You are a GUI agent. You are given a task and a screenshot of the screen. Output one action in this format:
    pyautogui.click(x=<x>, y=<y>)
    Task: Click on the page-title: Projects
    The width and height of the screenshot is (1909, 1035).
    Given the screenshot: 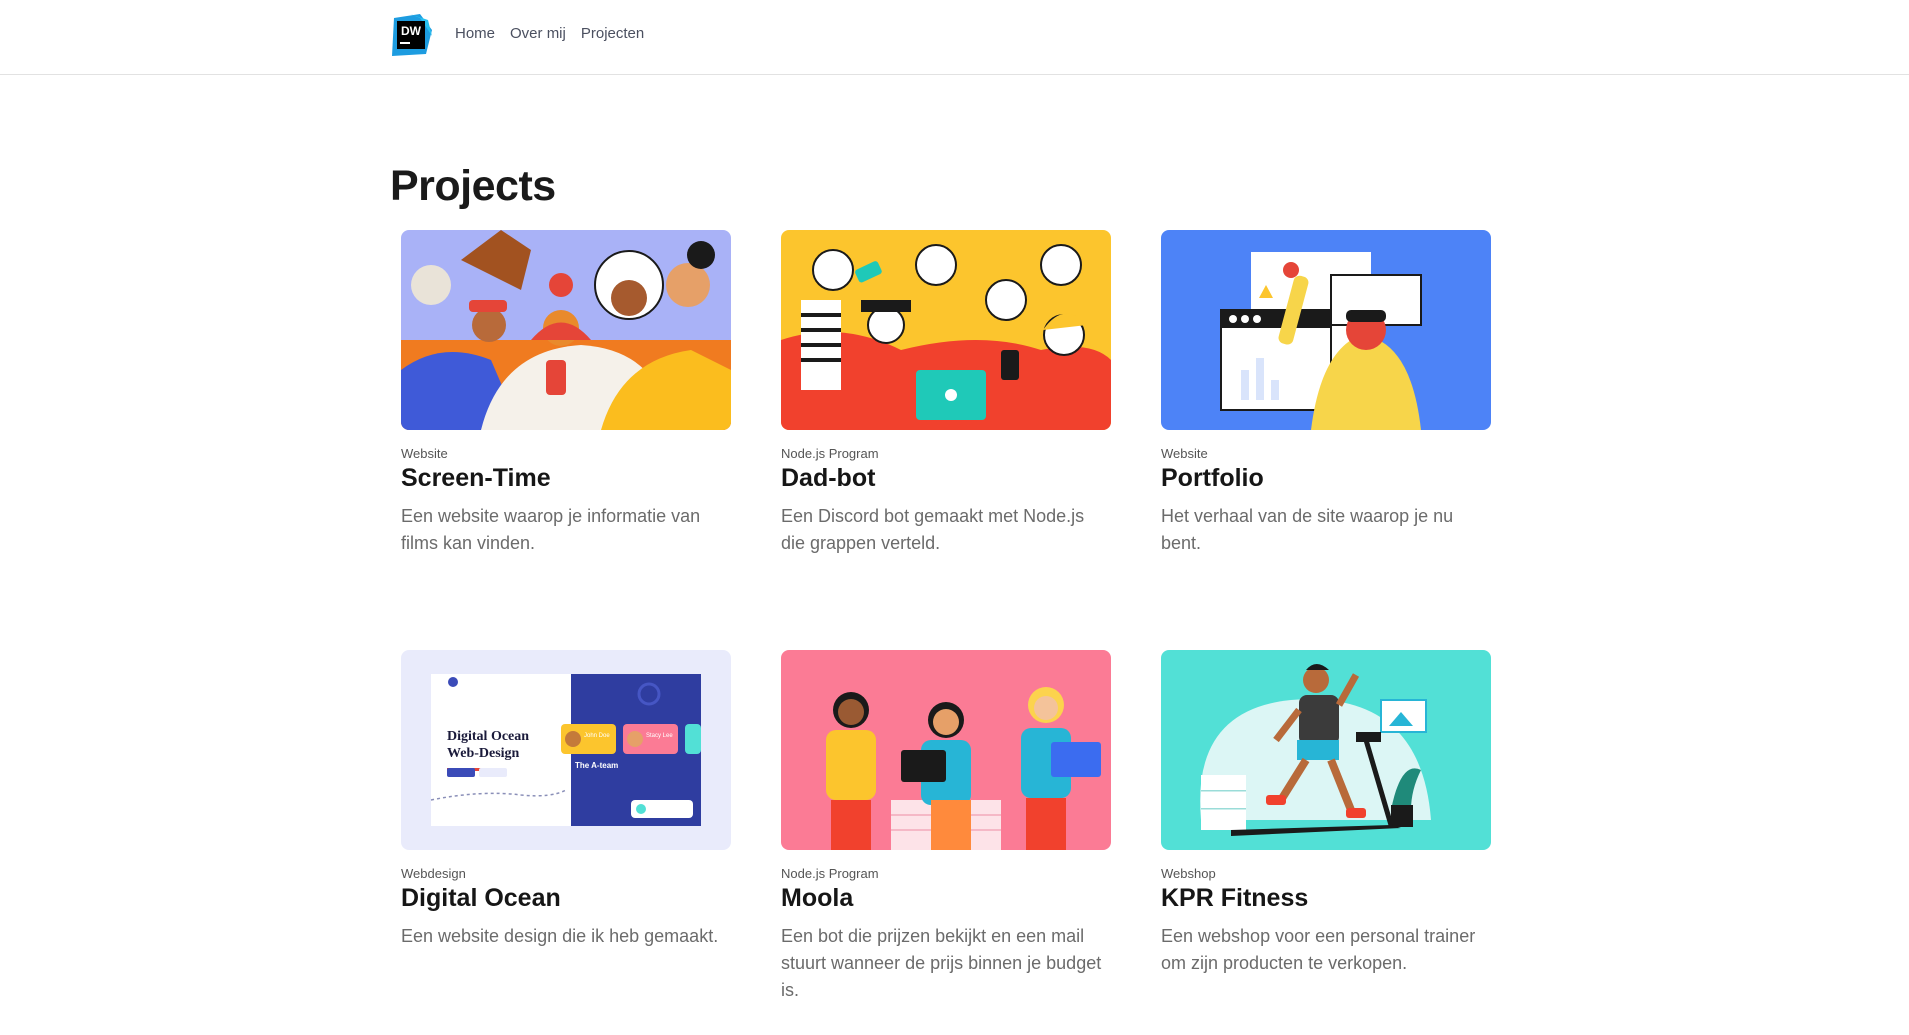 What is the action you would take?
    pyautogui.click(x=473, y=186)
    